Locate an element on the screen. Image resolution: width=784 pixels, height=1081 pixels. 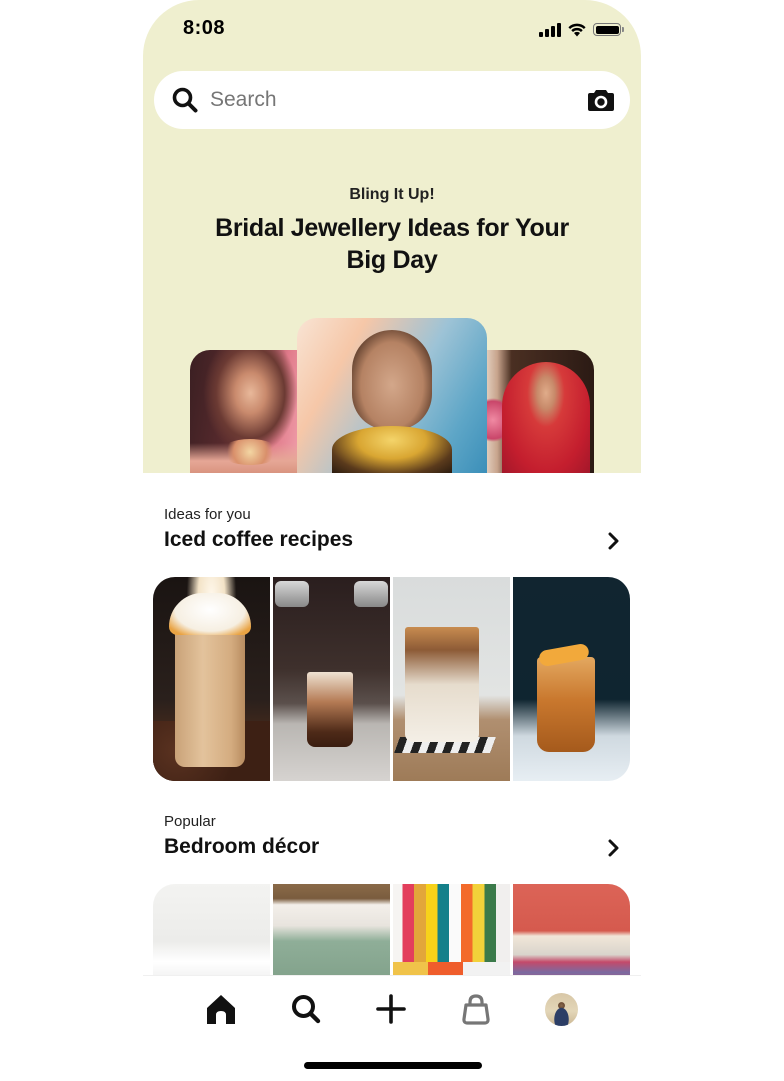
plus-icon is located at coordinates (391, 1009).